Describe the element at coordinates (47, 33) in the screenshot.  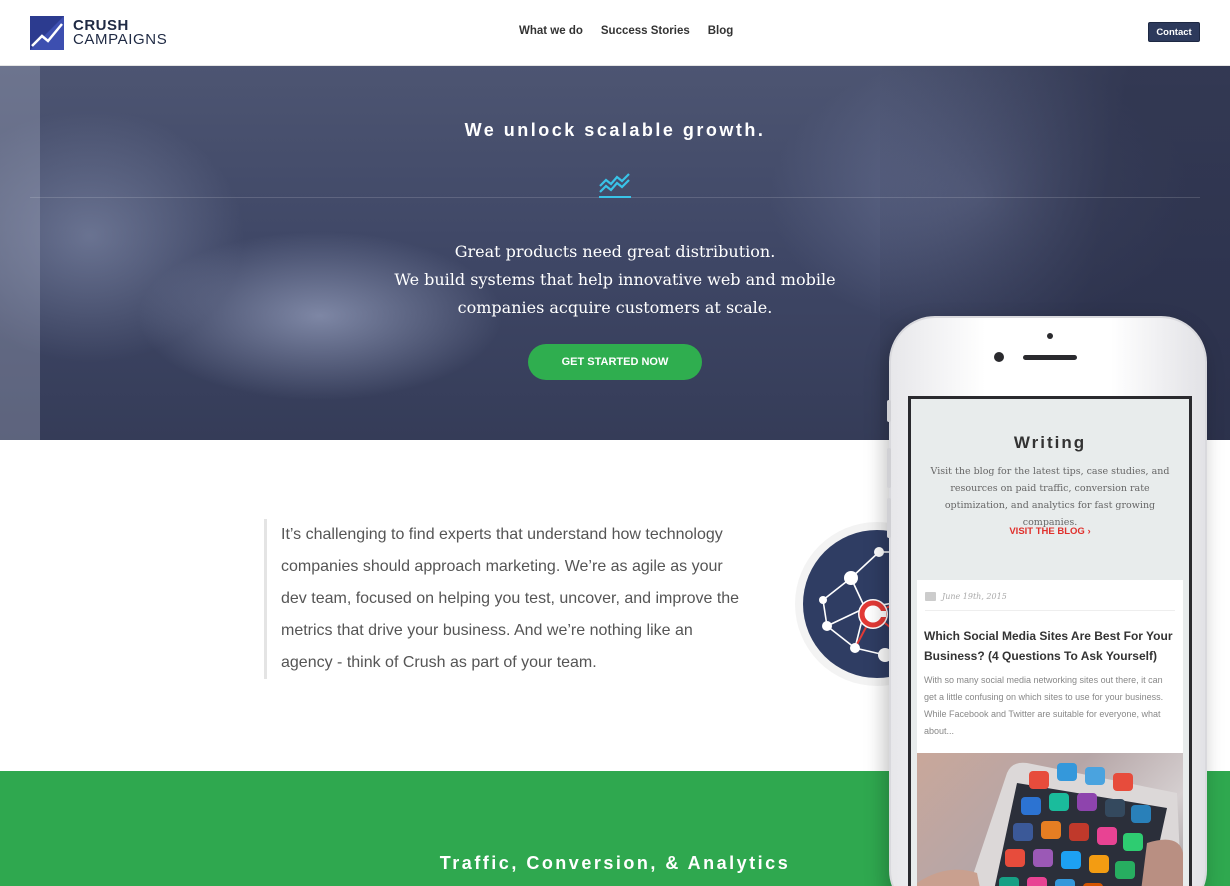
I see `logo-mark-icon` at that location.